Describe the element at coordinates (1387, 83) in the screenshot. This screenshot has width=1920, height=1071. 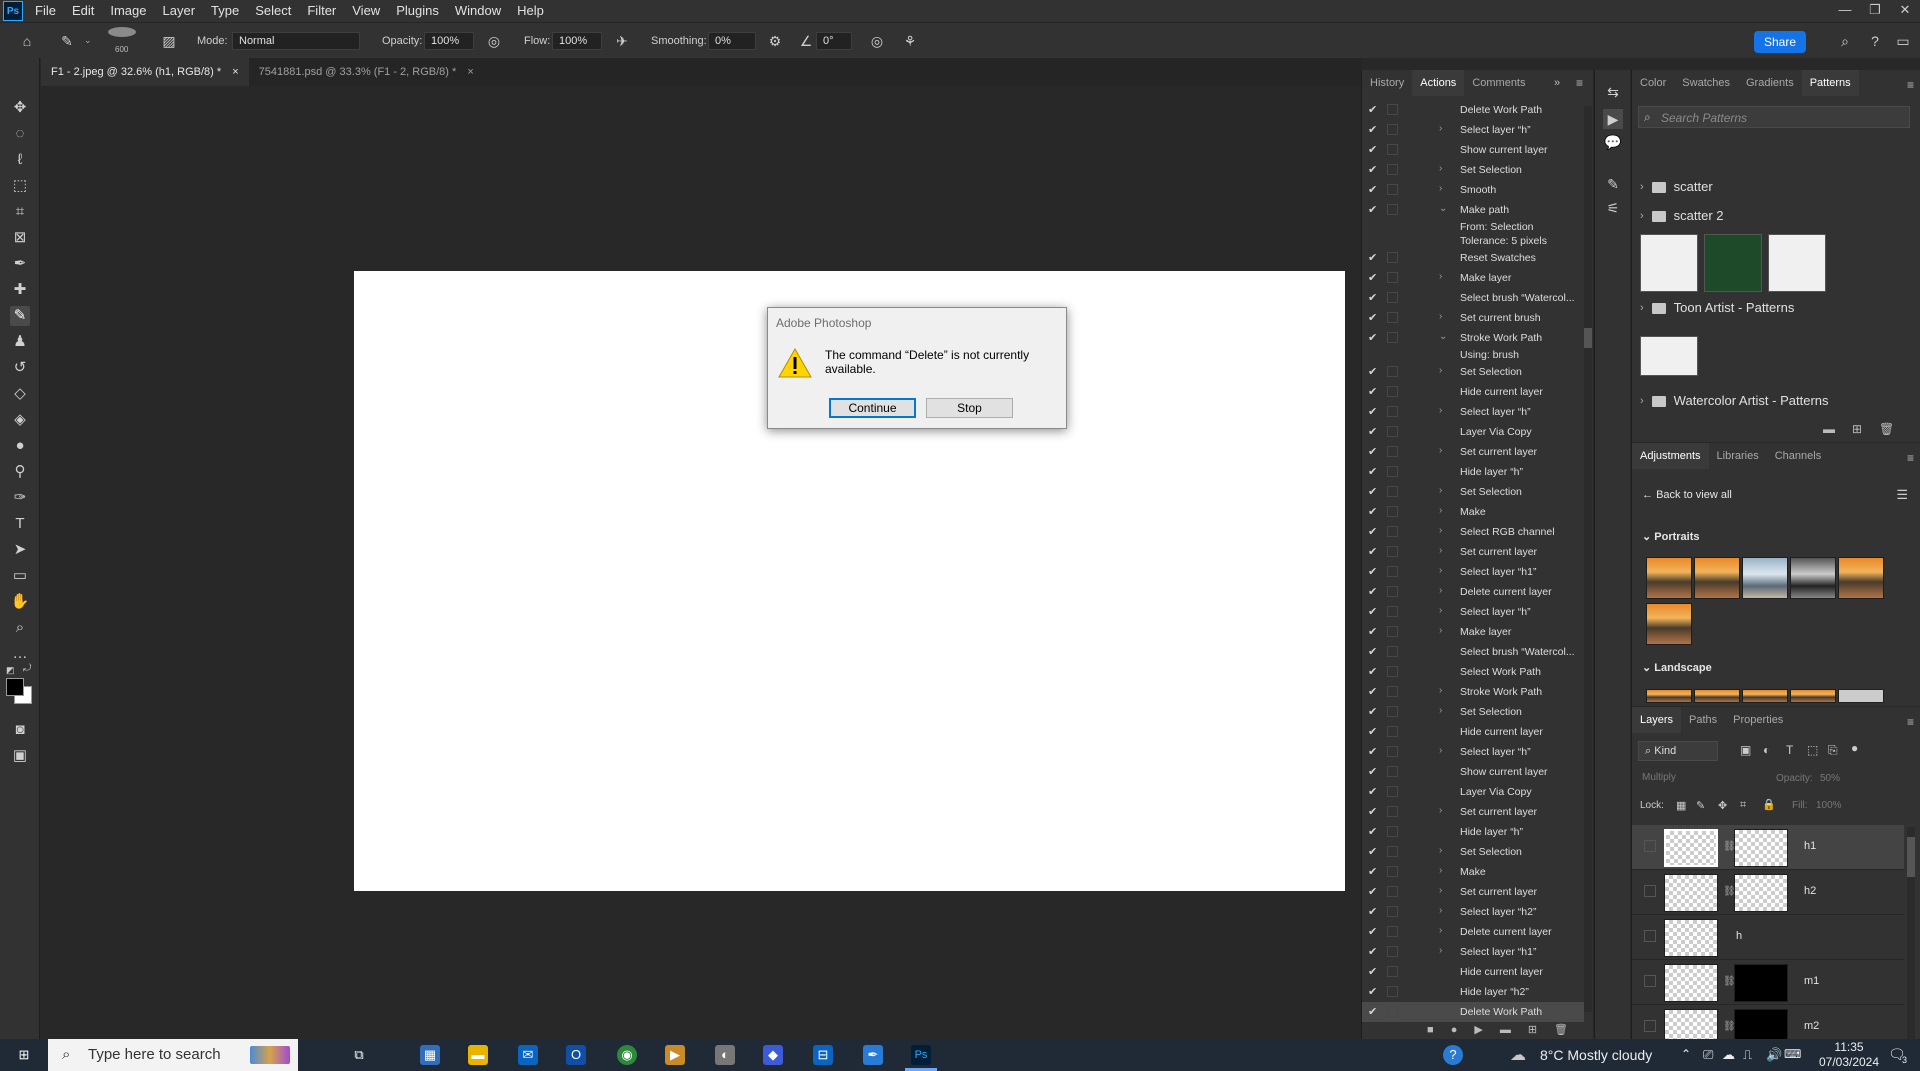
I see `tab-history: History` at that location.